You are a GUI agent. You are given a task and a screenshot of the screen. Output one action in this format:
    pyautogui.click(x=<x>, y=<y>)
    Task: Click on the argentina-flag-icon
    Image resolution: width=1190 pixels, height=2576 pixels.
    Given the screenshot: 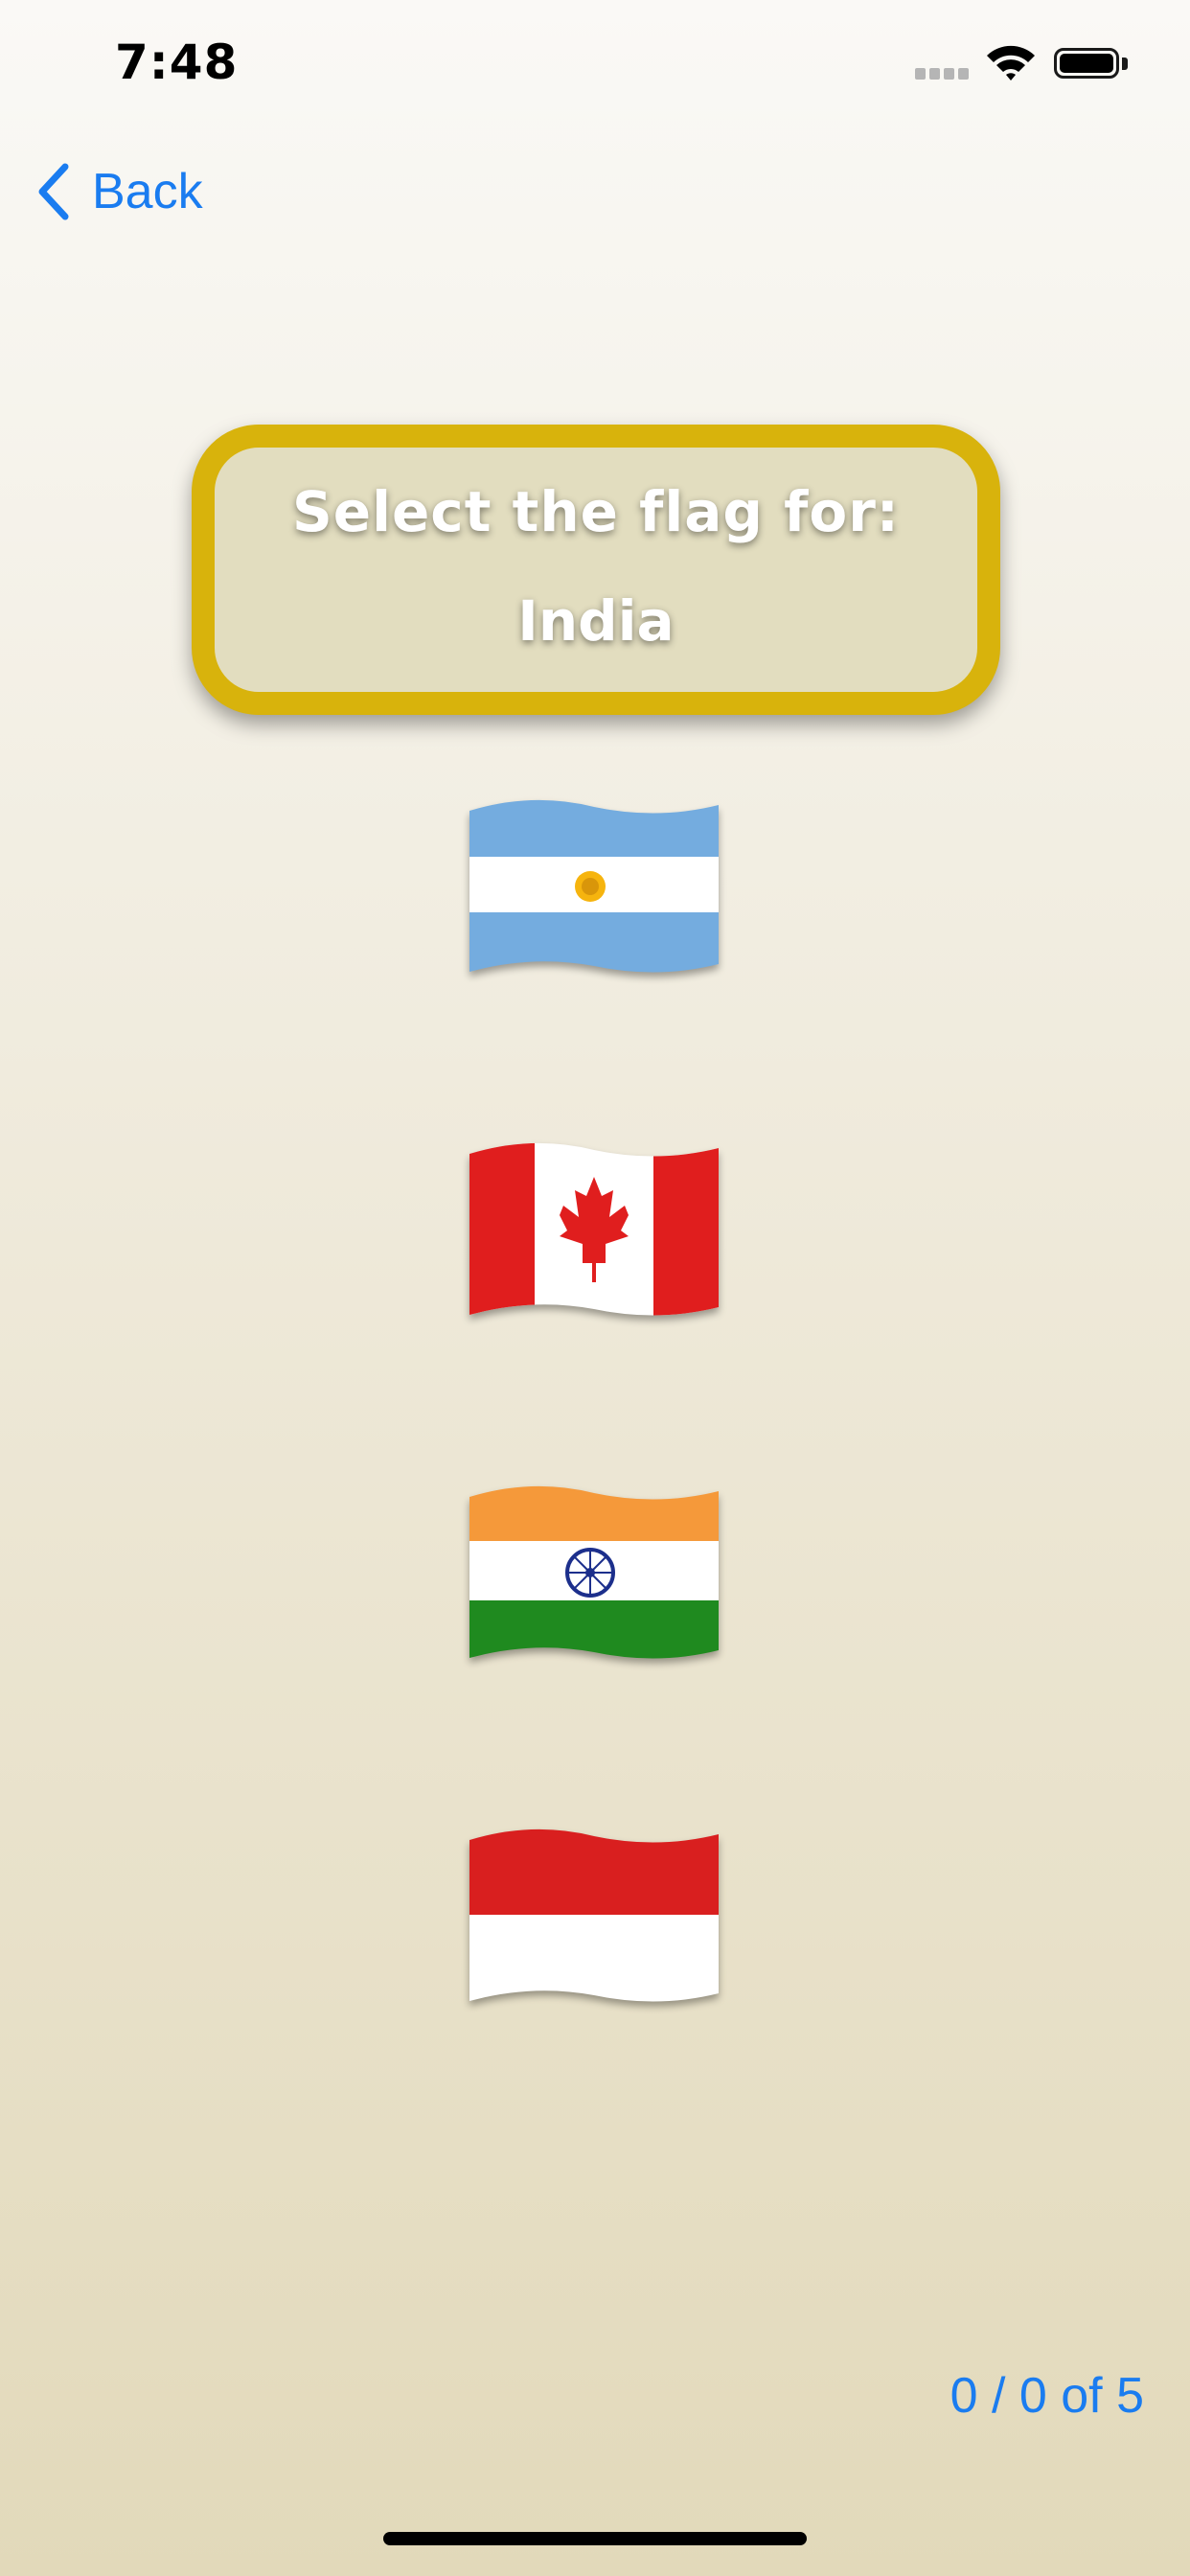 What is the action you would take?
    pyautogui.click(x=594, y=886)
    